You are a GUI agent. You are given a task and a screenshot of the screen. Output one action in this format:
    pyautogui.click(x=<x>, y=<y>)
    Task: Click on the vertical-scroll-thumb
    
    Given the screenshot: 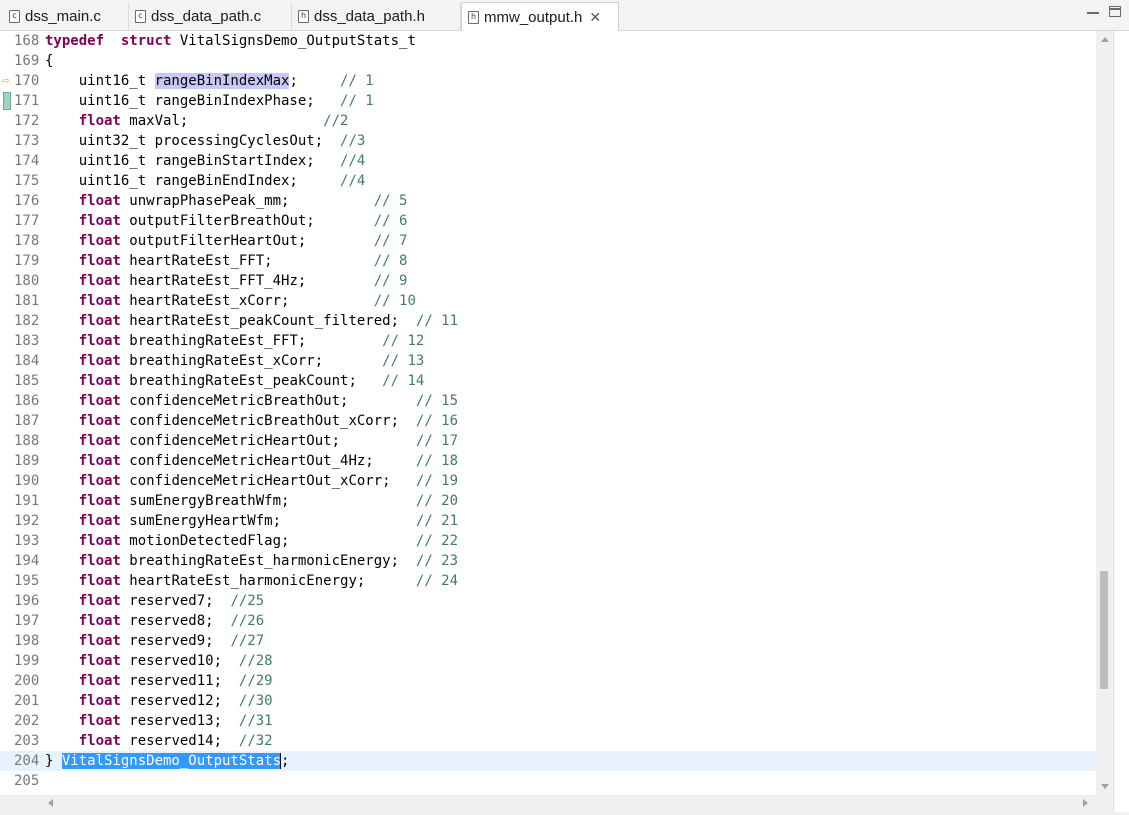 What is the action you would take?
    pyautogui.click(x=1104, y=630)
    